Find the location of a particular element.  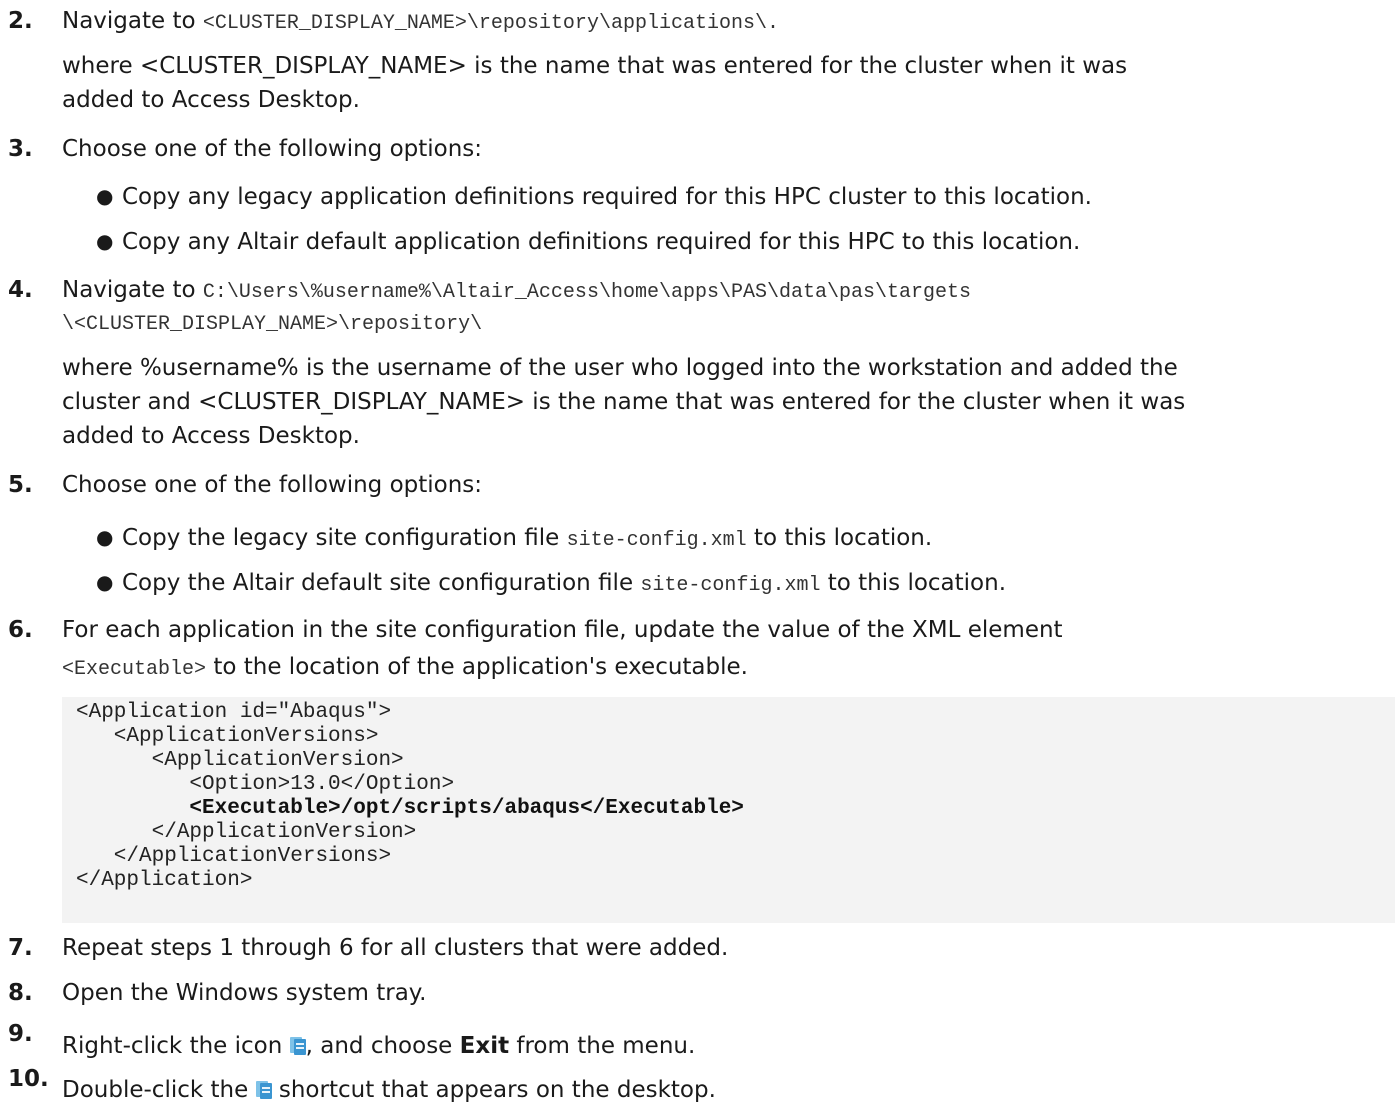

code-line: <Option>13.0</Option> is located at coordinates (265, 784).